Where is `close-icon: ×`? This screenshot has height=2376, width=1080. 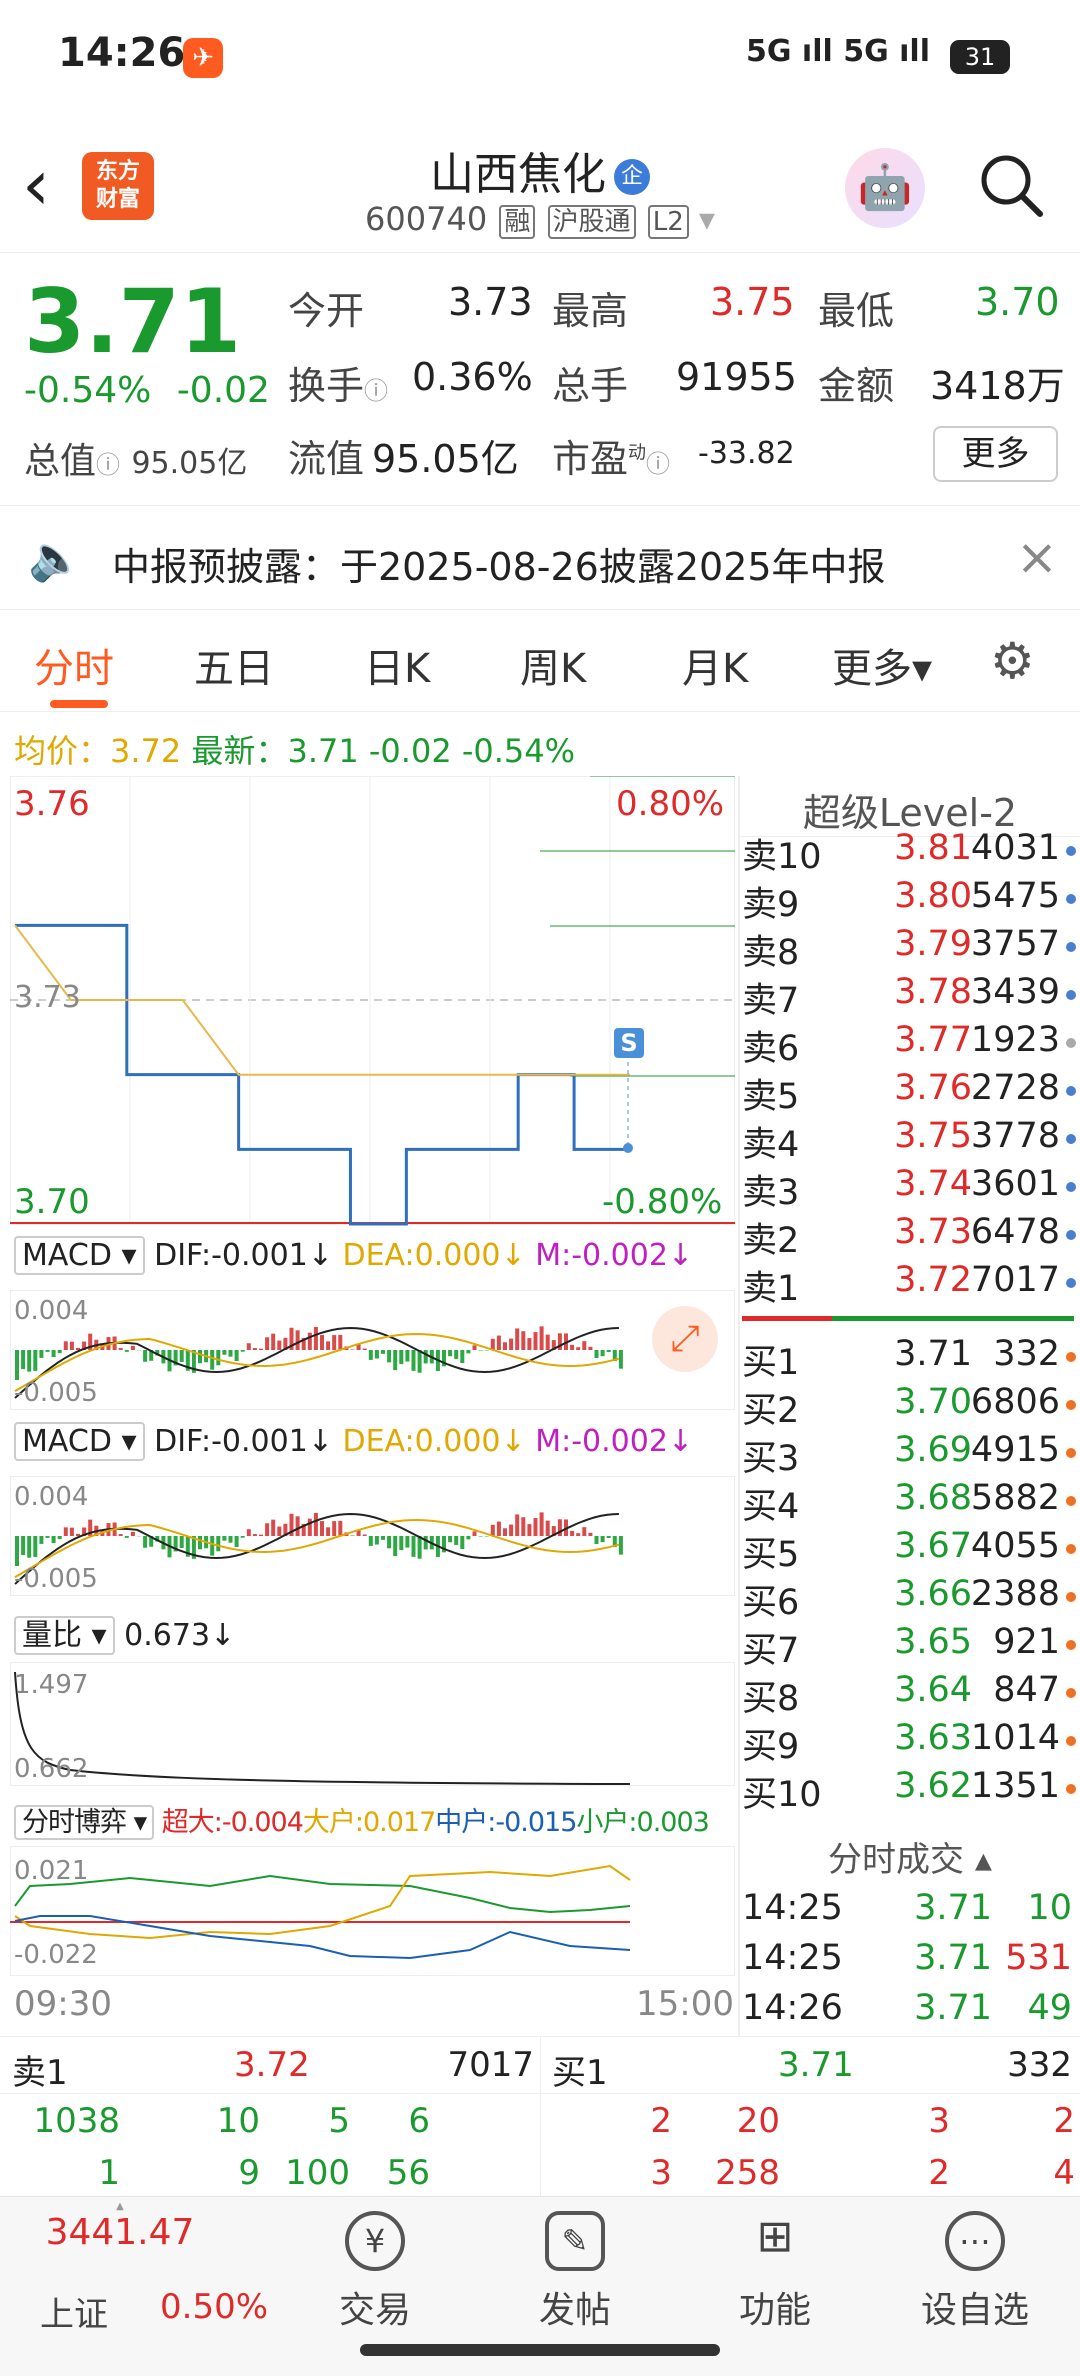 close-icon: × is located at coordinates (1037, 557).